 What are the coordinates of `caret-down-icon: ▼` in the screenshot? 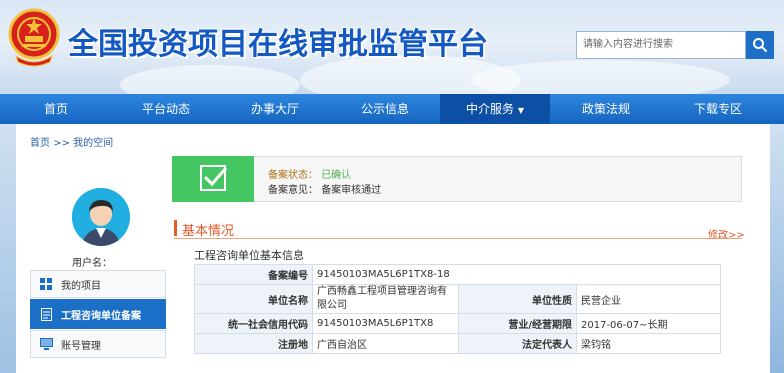 It's located at (520, 110).